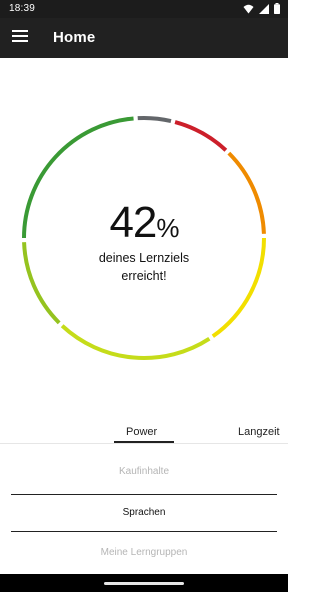 This screenshot has width=320, height=592. I want to click on page-title: Home, so click(74, 37).